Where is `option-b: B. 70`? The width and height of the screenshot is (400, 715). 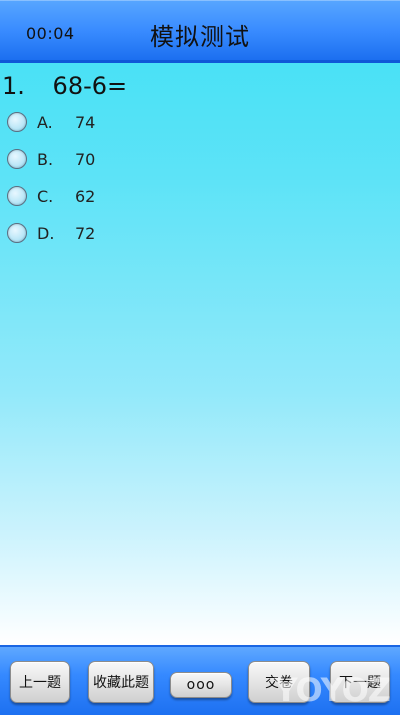 option-b: B. 70 is located at coordinates (51, 159).